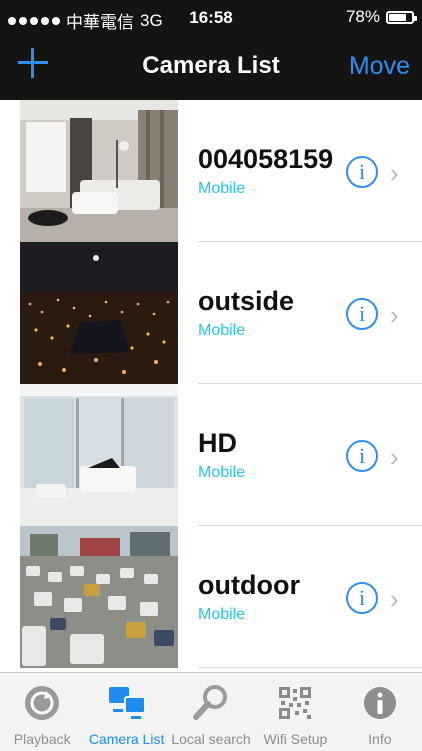 The width and height of the screenshot is (422, 751). I want to click on qr-code-icon, so click(295, 703).